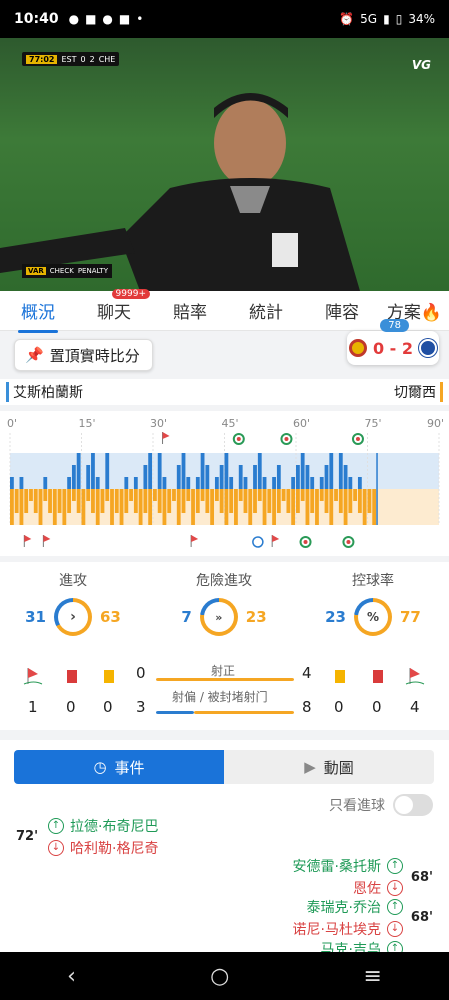 The height and width of the screenshot is (1000, 449). Describe the element at coordinates (342, 310) in the screenshot. I see `tab-lineup: 陣容` at that location.